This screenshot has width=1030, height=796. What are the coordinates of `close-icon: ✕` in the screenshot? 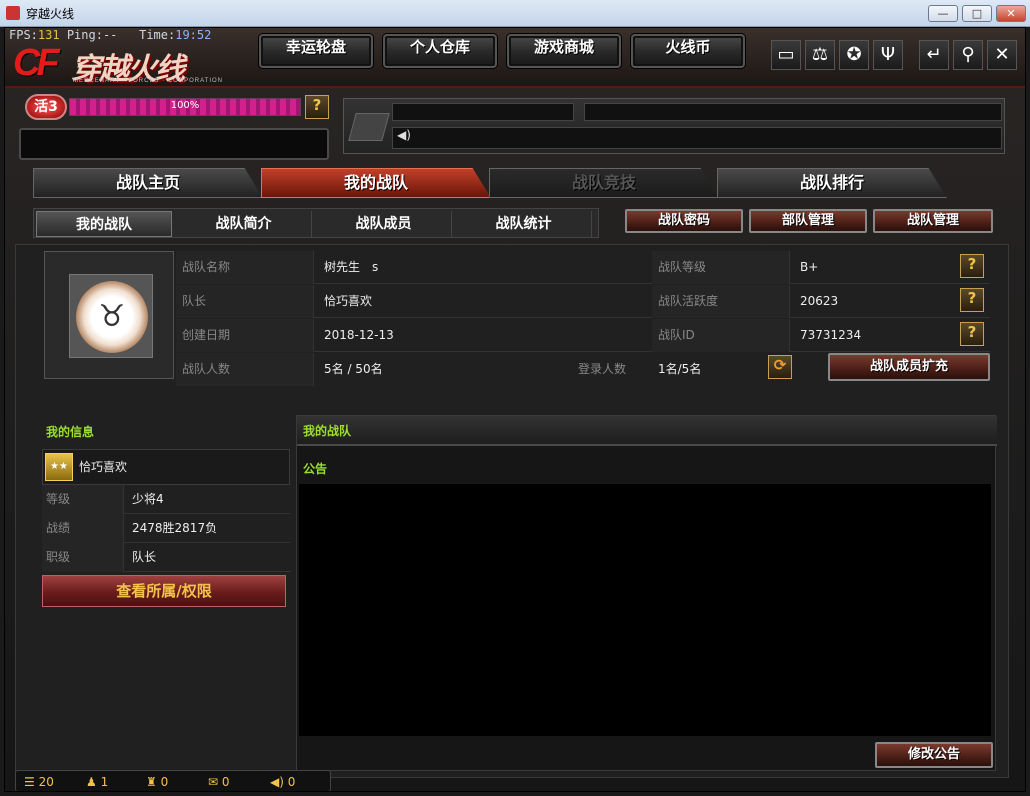 It's located at (1002, 55).